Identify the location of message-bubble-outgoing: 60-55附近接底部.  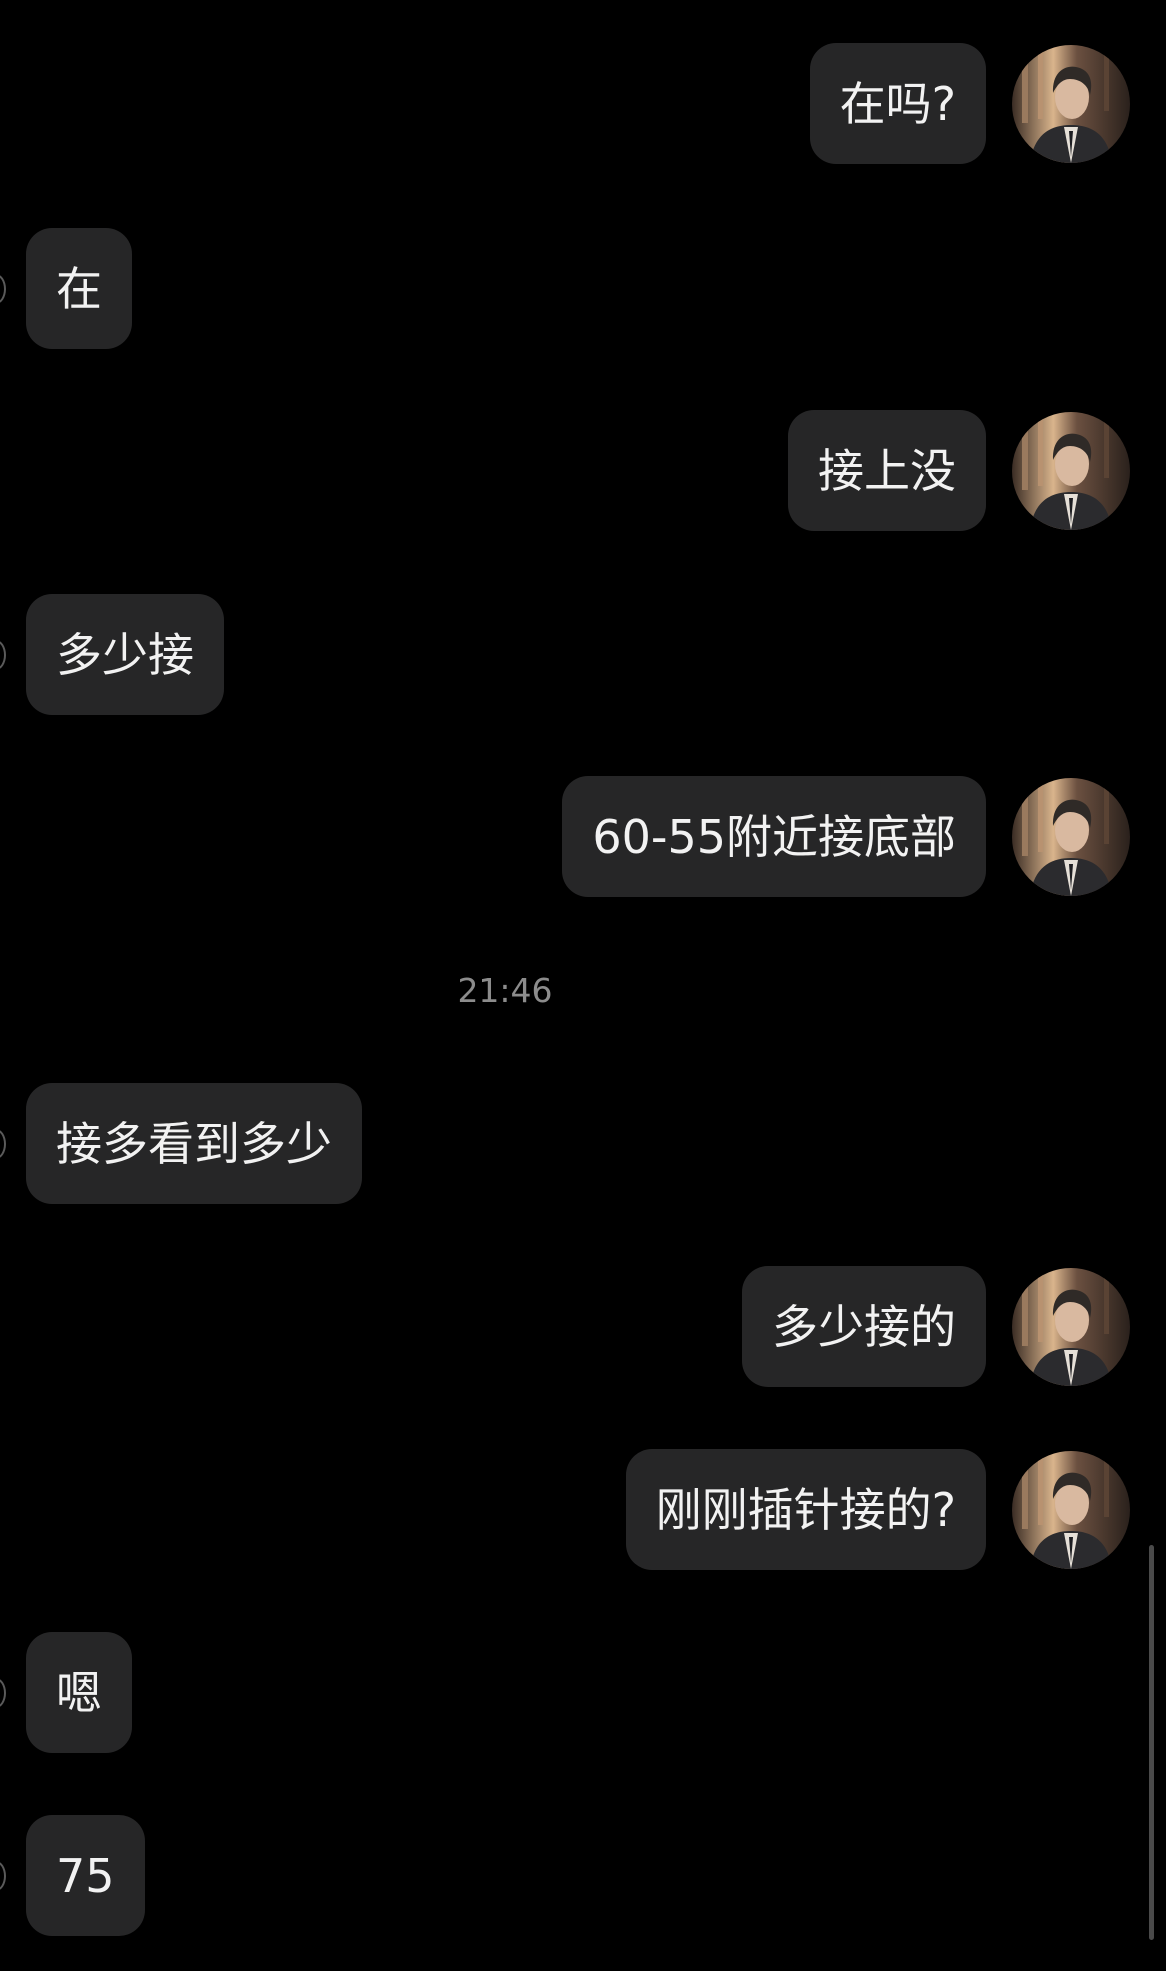
(774, 836).